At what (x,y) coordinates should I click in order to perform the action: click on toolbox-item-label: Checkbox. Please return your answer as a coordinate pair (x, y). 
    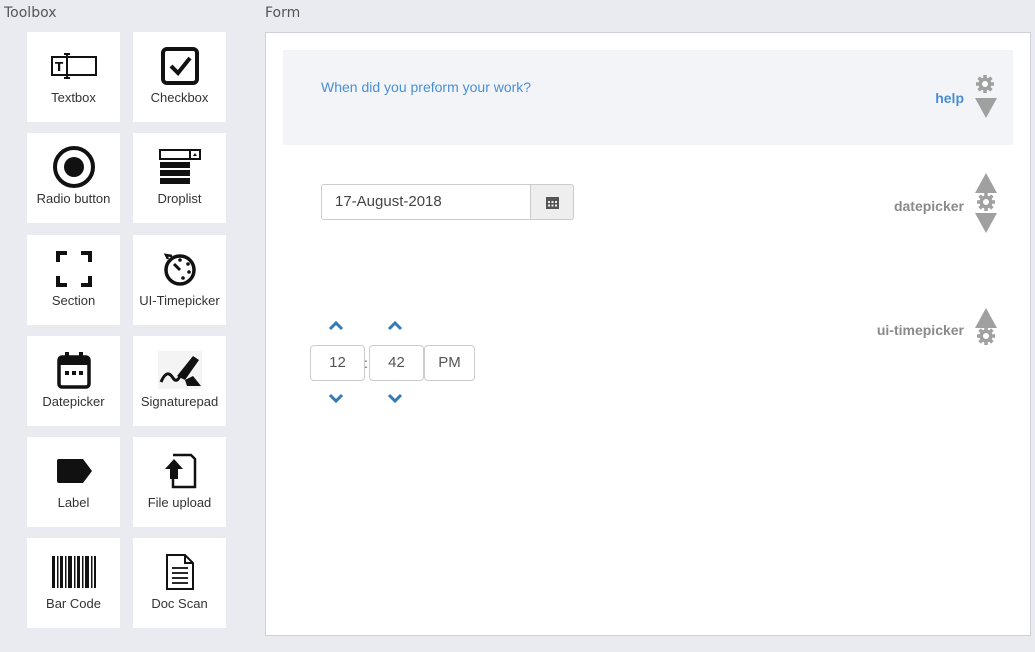
    Looking at the image, I should click on (179, 97).